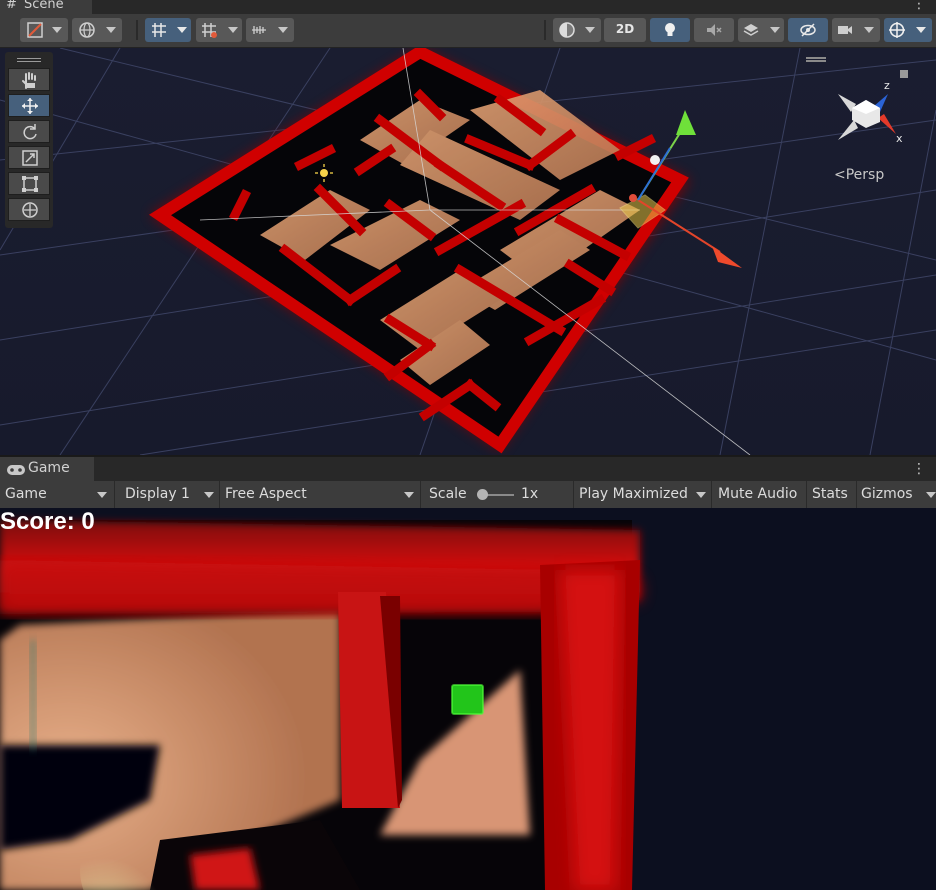 The image size is (936, 890). I want to click on display-dropdown: Display 1, so click(170, 494).